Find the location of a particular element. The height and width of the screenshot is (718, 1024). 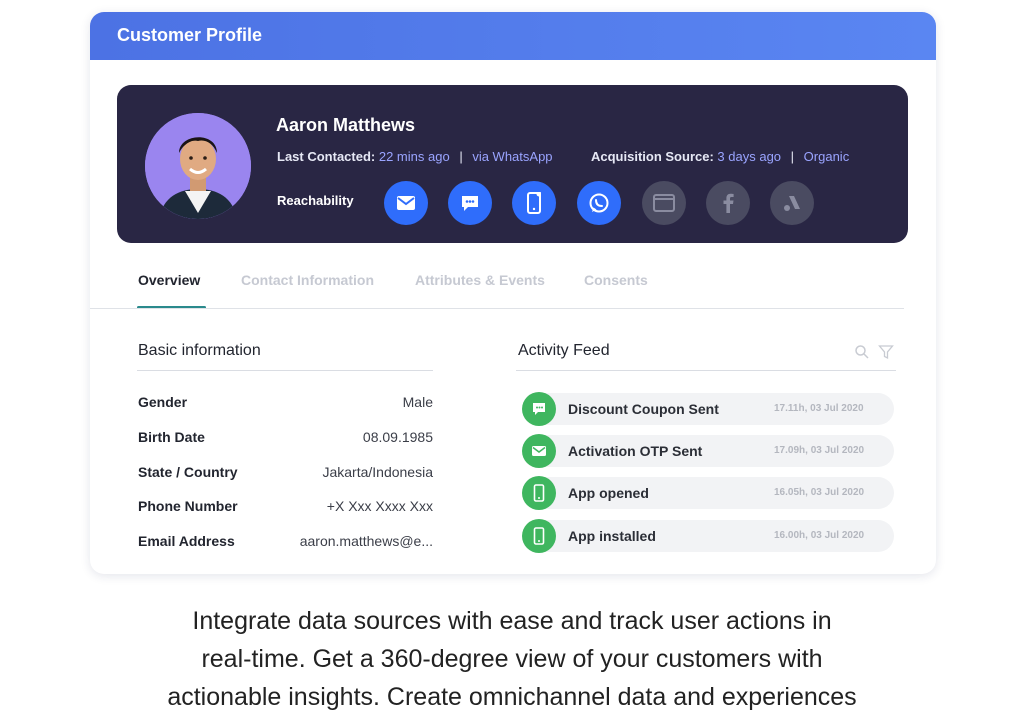

facebook-icon is located at coordinates (728, 203).